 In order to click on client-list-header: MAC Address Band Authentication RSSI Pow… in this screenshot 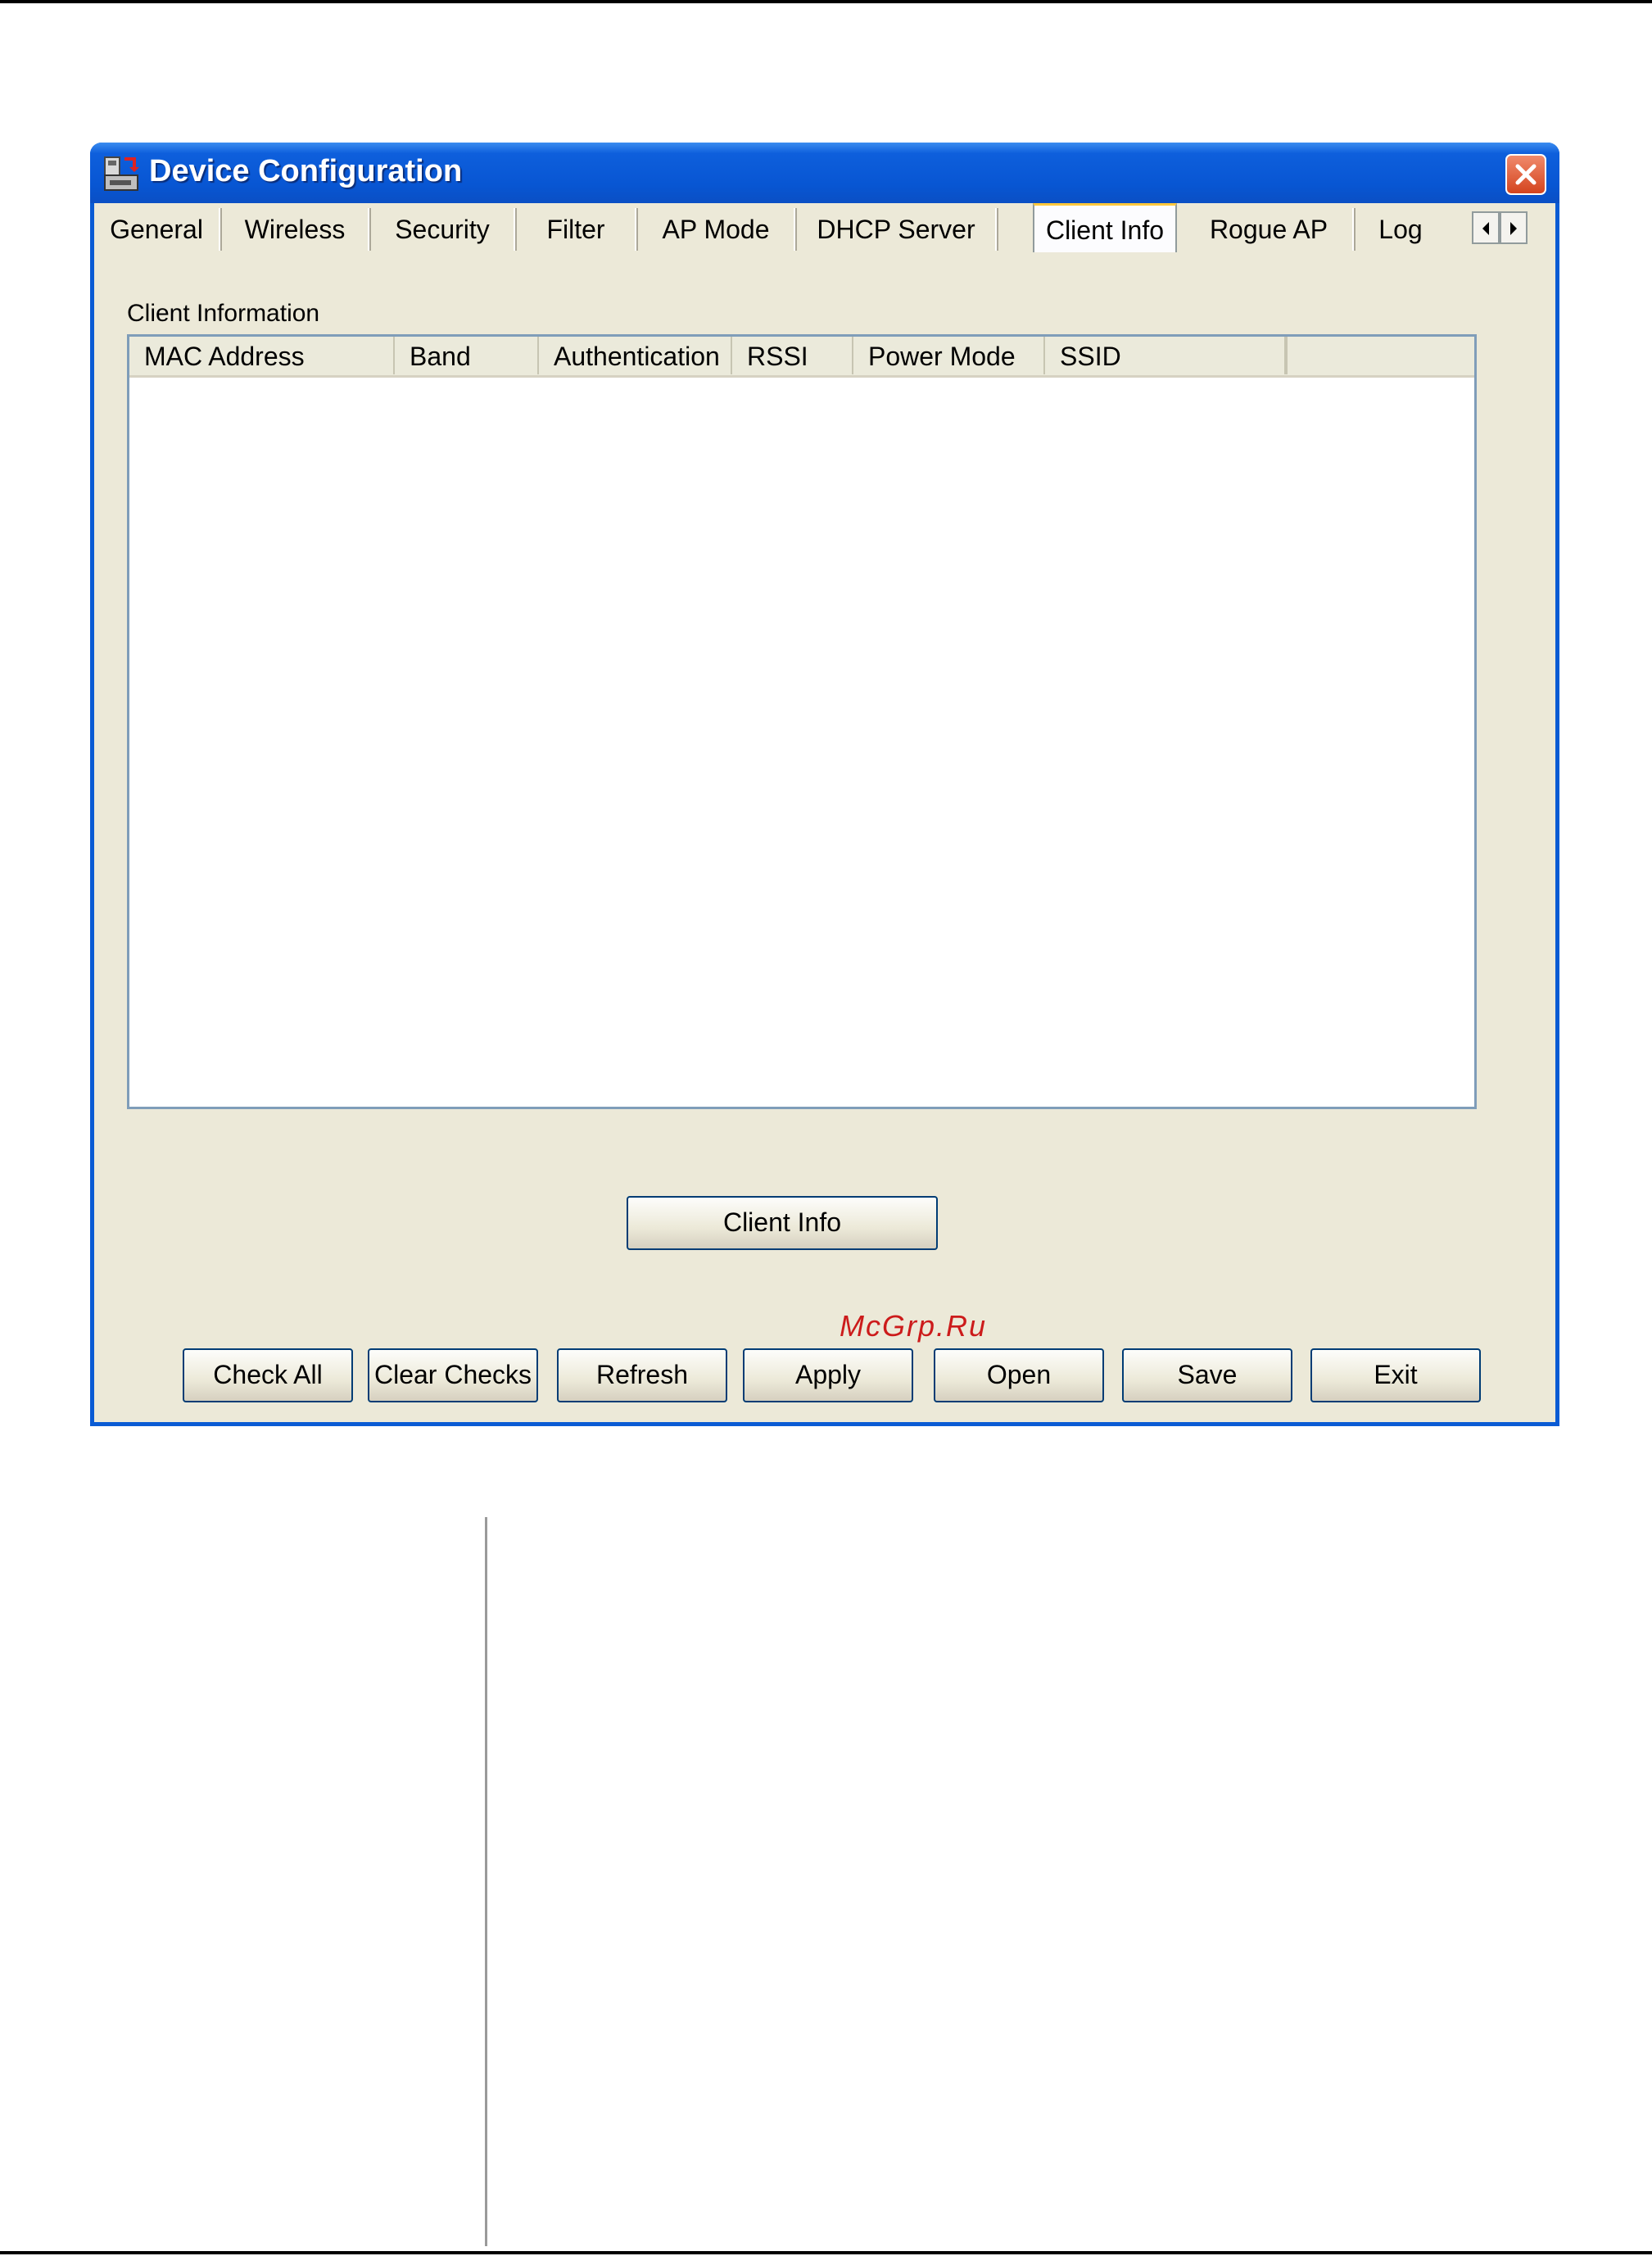, I will do `click(801, 357)`.